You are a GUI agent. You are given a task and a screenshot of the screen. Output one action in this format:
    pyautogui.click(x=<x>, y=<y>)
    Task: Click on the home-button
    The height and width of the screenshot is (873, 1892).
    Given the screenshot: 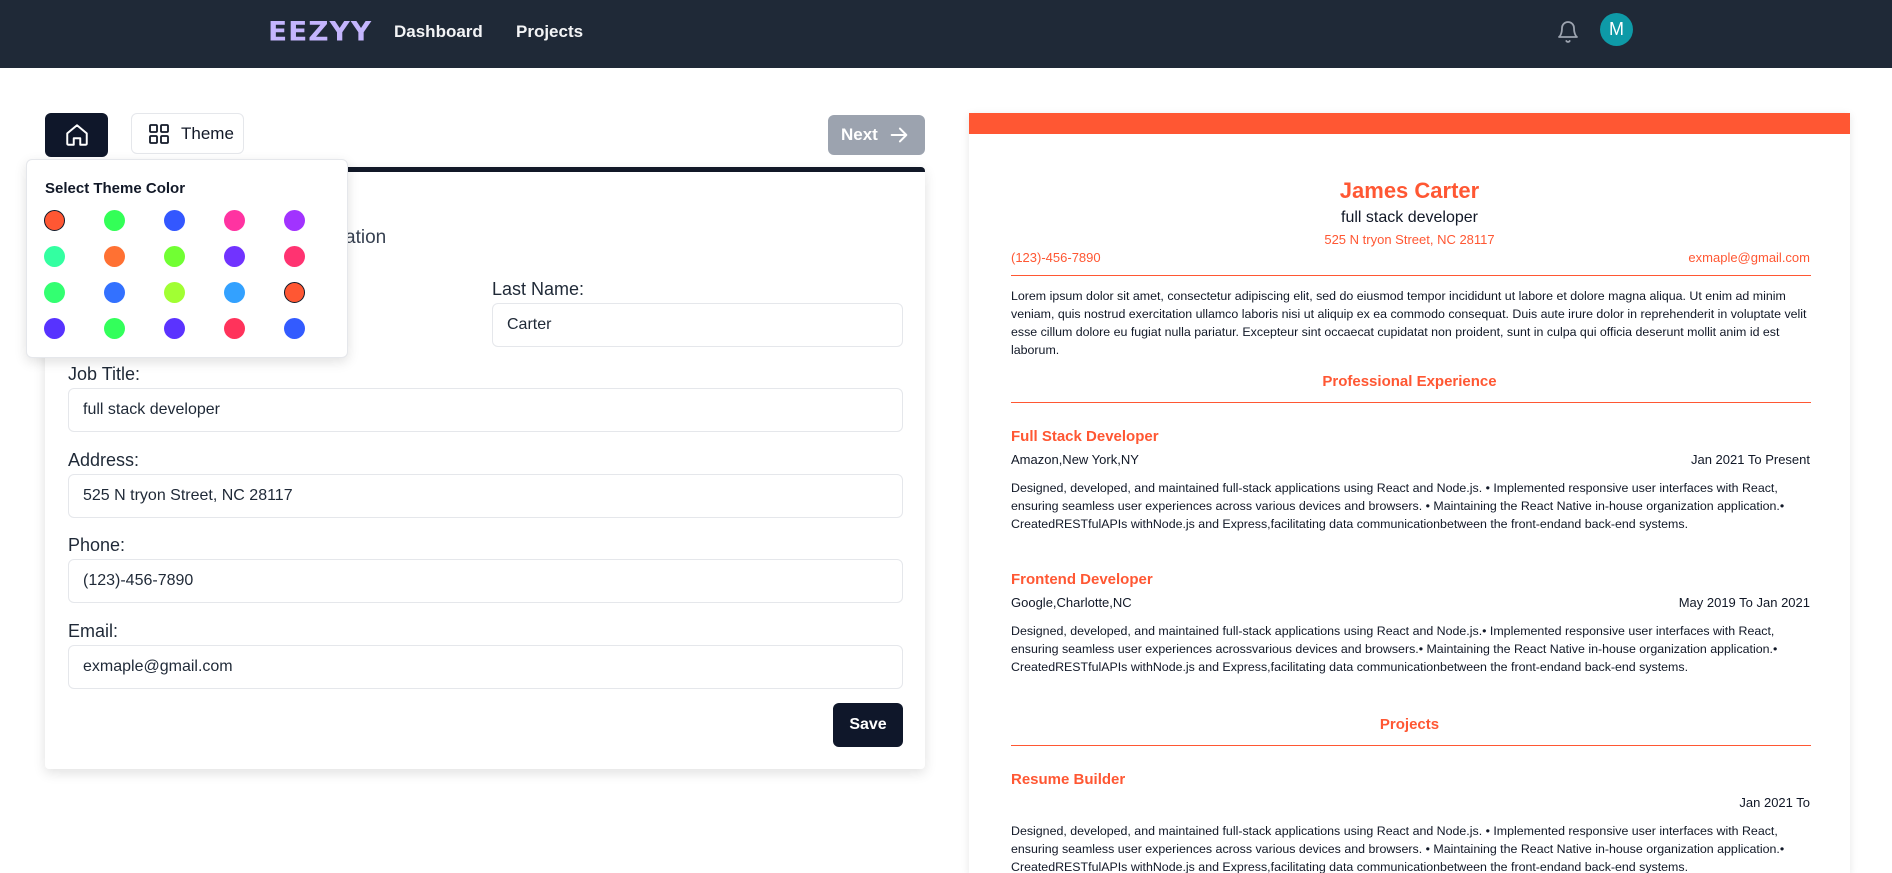 What is the action you would take?
    pyautogui.click(x=76, y=135)
    